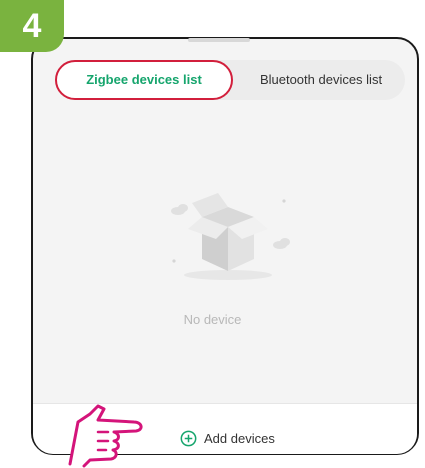 This screenshot has width=425, height=468. I want to click on empty-box-icon, so click(230, 236).